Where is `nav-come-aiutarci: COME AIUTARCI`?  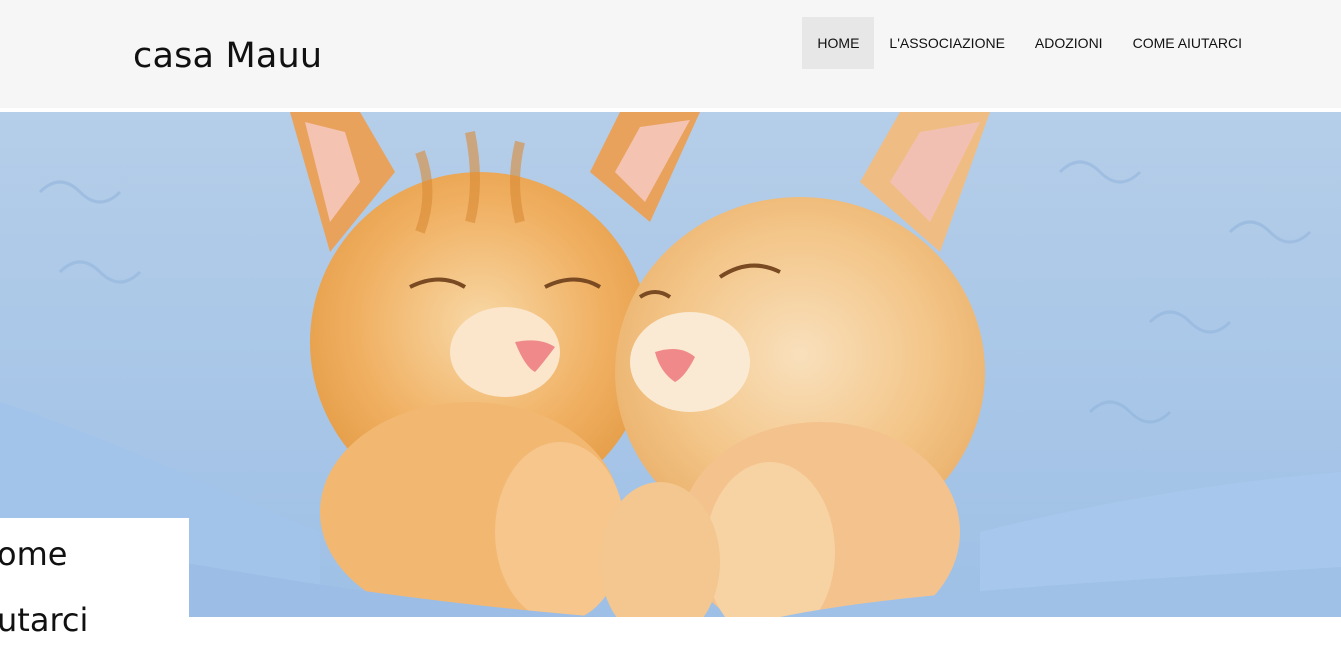 nav-come-aiutarci: COME AIUTARCI is located at coordinates (1187, 43).